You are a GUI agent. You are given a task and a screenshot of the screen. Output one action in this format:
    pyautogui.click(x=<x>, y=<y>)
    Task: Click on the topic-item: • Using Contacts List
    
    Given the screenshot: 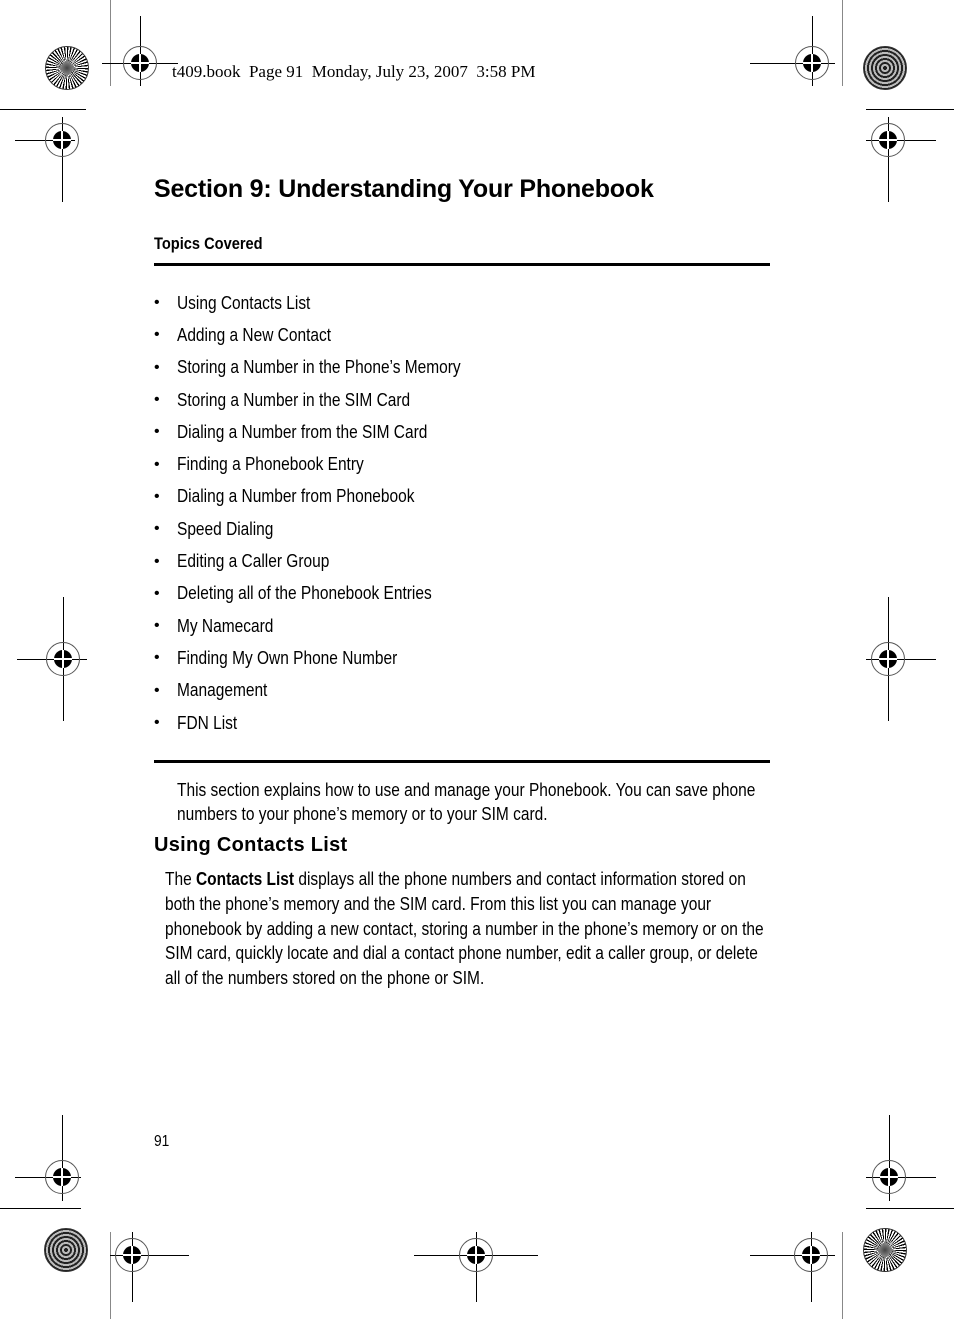 What is the action you would take?
    pyautogui.click(x=330, y=303)
    